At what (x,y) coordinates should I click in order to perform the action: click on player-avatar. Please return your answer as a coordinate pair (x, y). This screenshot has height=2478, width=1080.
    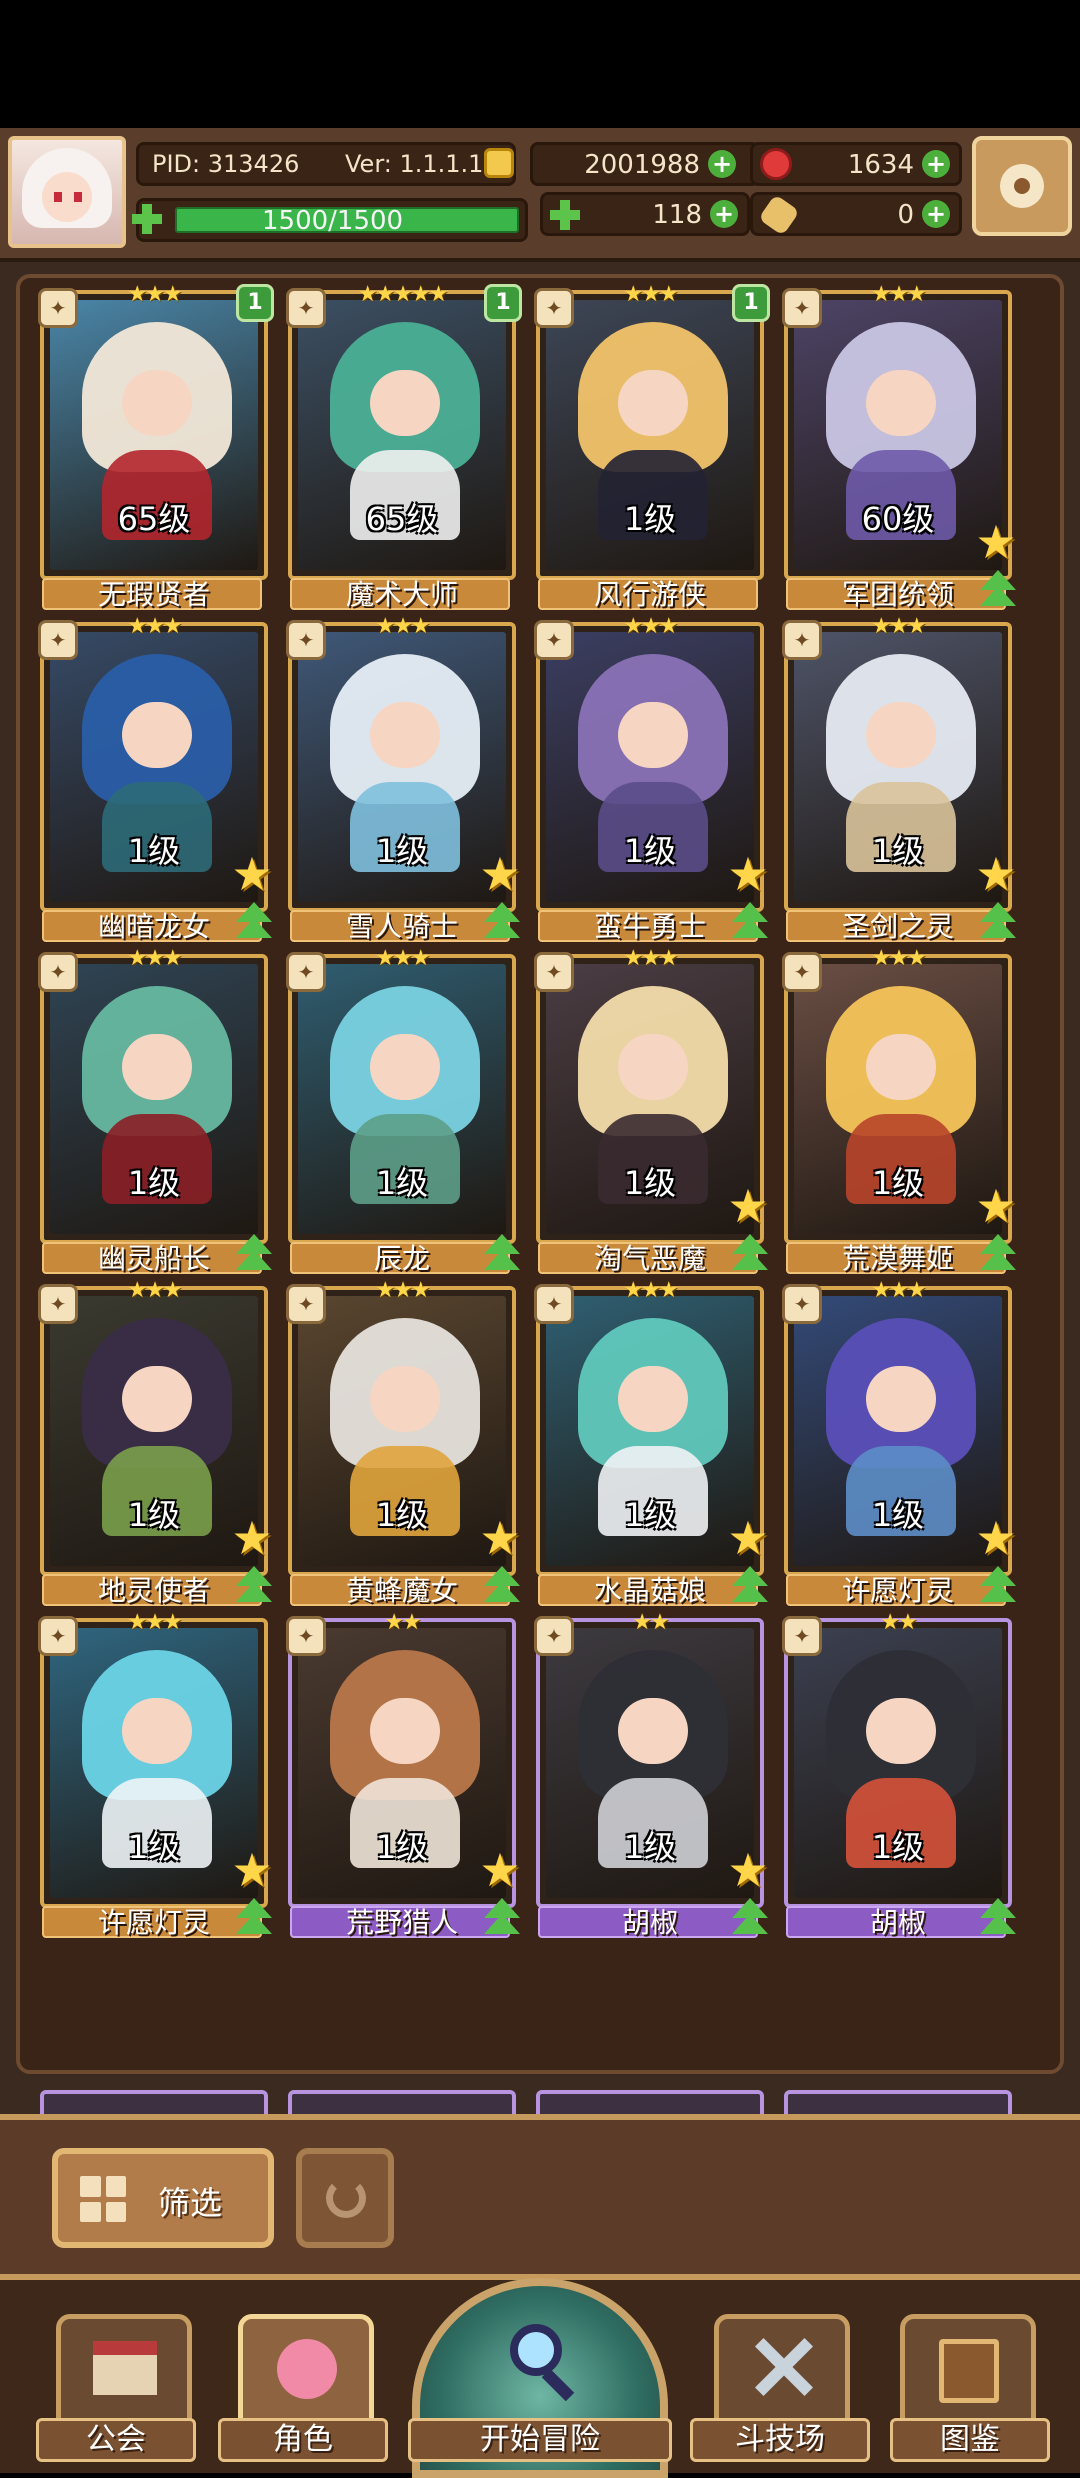
    Looking at the image, I should click on (67, 192).